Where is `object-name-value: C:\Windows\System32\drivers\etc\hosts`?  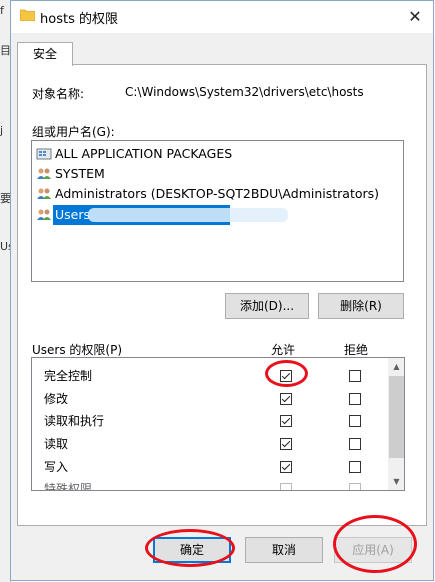
object-name-value: C:\Windows\System32\drivers\etc\hosts is located at coordinates (244, 92).